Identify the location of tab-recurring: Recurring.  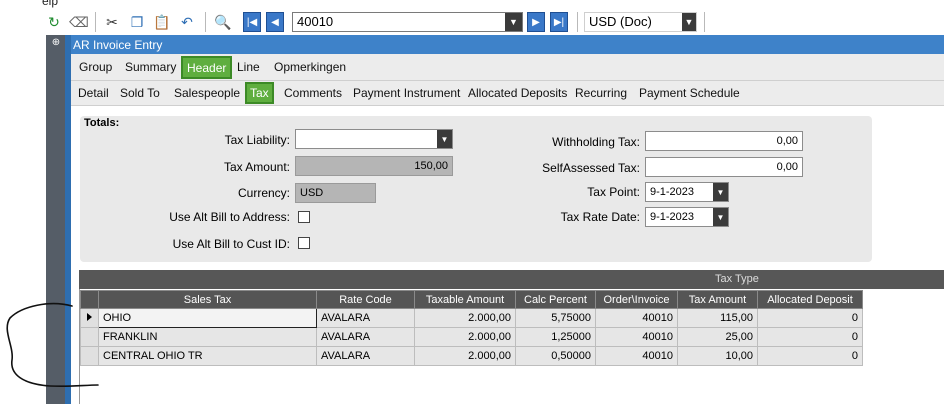
(601, 93).